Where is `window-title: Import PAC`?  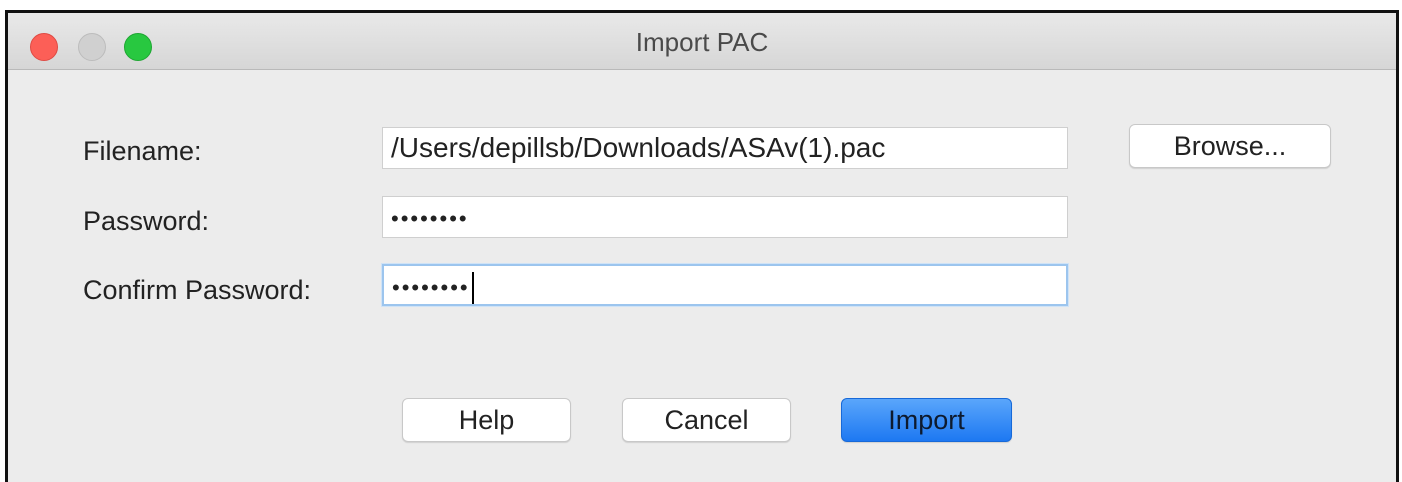
window-title: Import PAC is located at coordinates (702, 42).